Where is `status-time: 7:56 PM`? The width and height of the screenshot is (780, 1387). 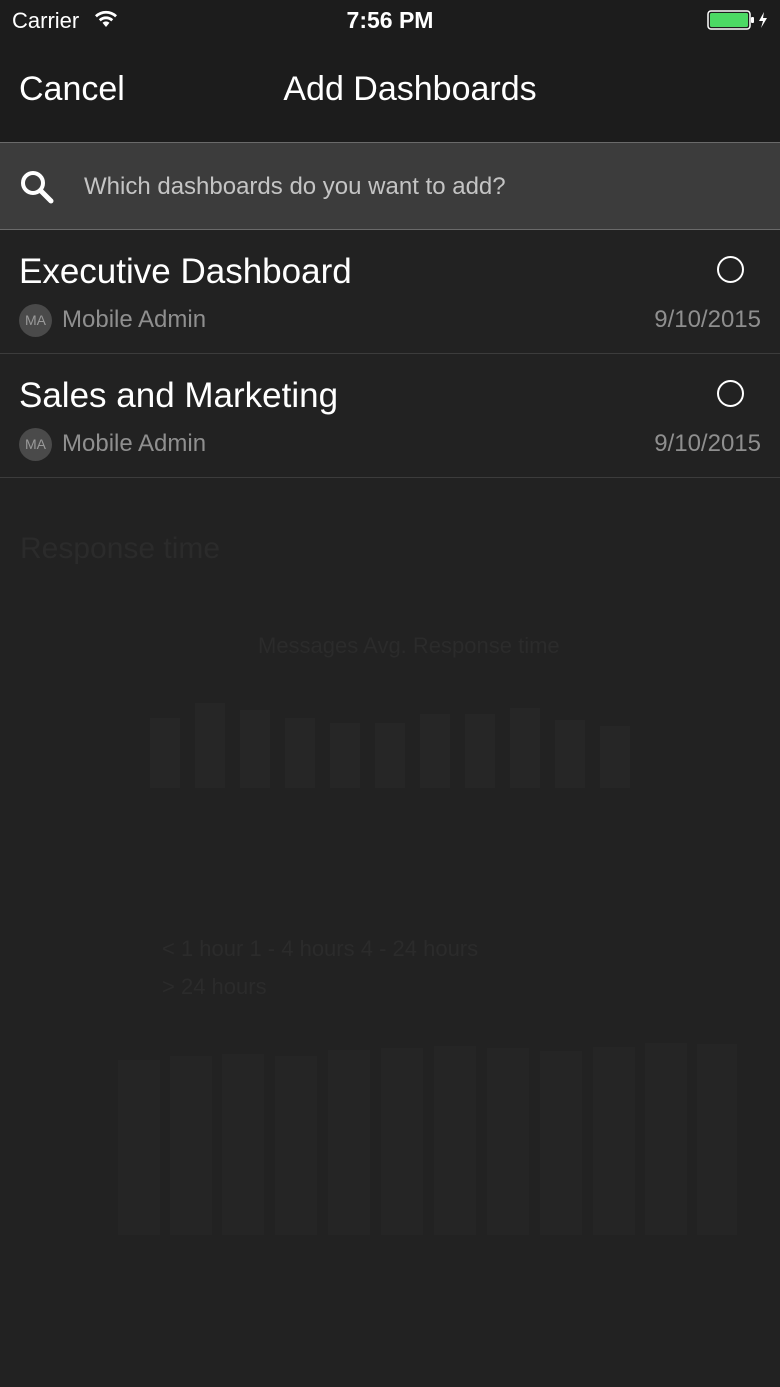 status-time: 7:56 PM is located at coordinates (390, 20).